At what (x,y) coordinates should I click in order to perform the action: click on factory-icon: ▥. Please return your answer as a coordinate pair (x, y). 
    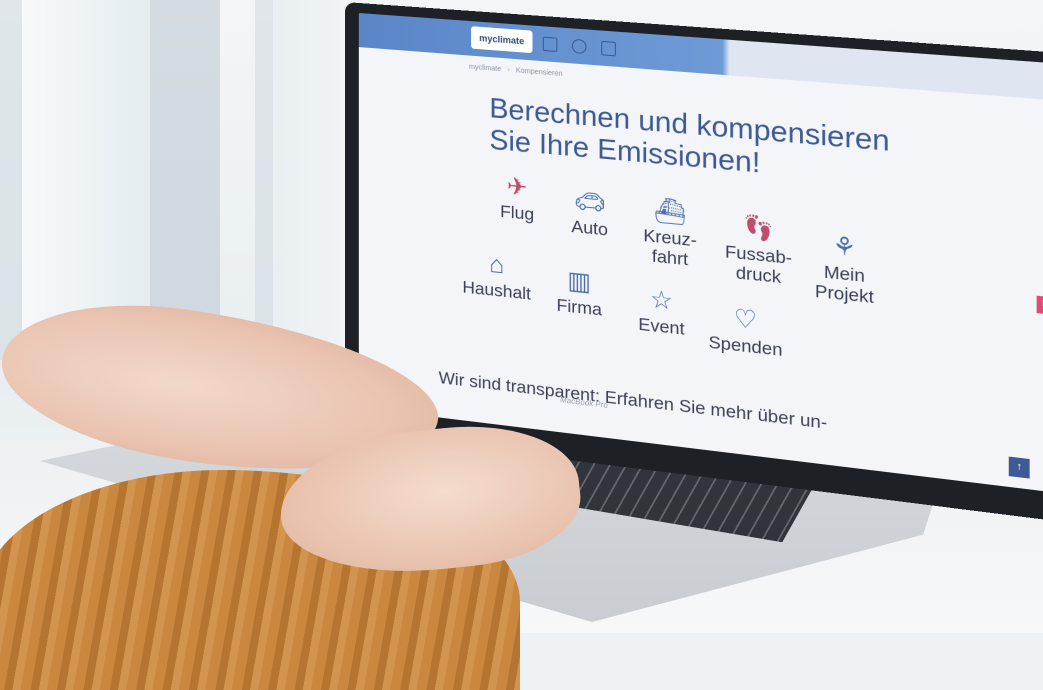
    Looking at the image, I should click on (579, 281).